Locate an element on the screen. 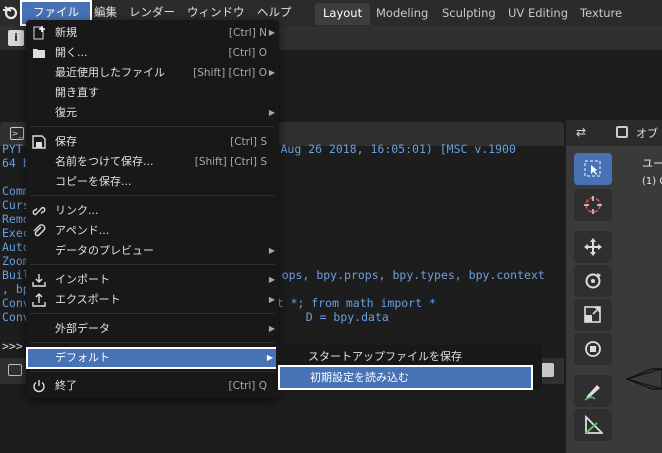 The height and width of the screenshot is (453, 662). menu-item-save-as: 名前をつけて保存... [Shift] [Ctrl] S is located at coordinates (152, 162).